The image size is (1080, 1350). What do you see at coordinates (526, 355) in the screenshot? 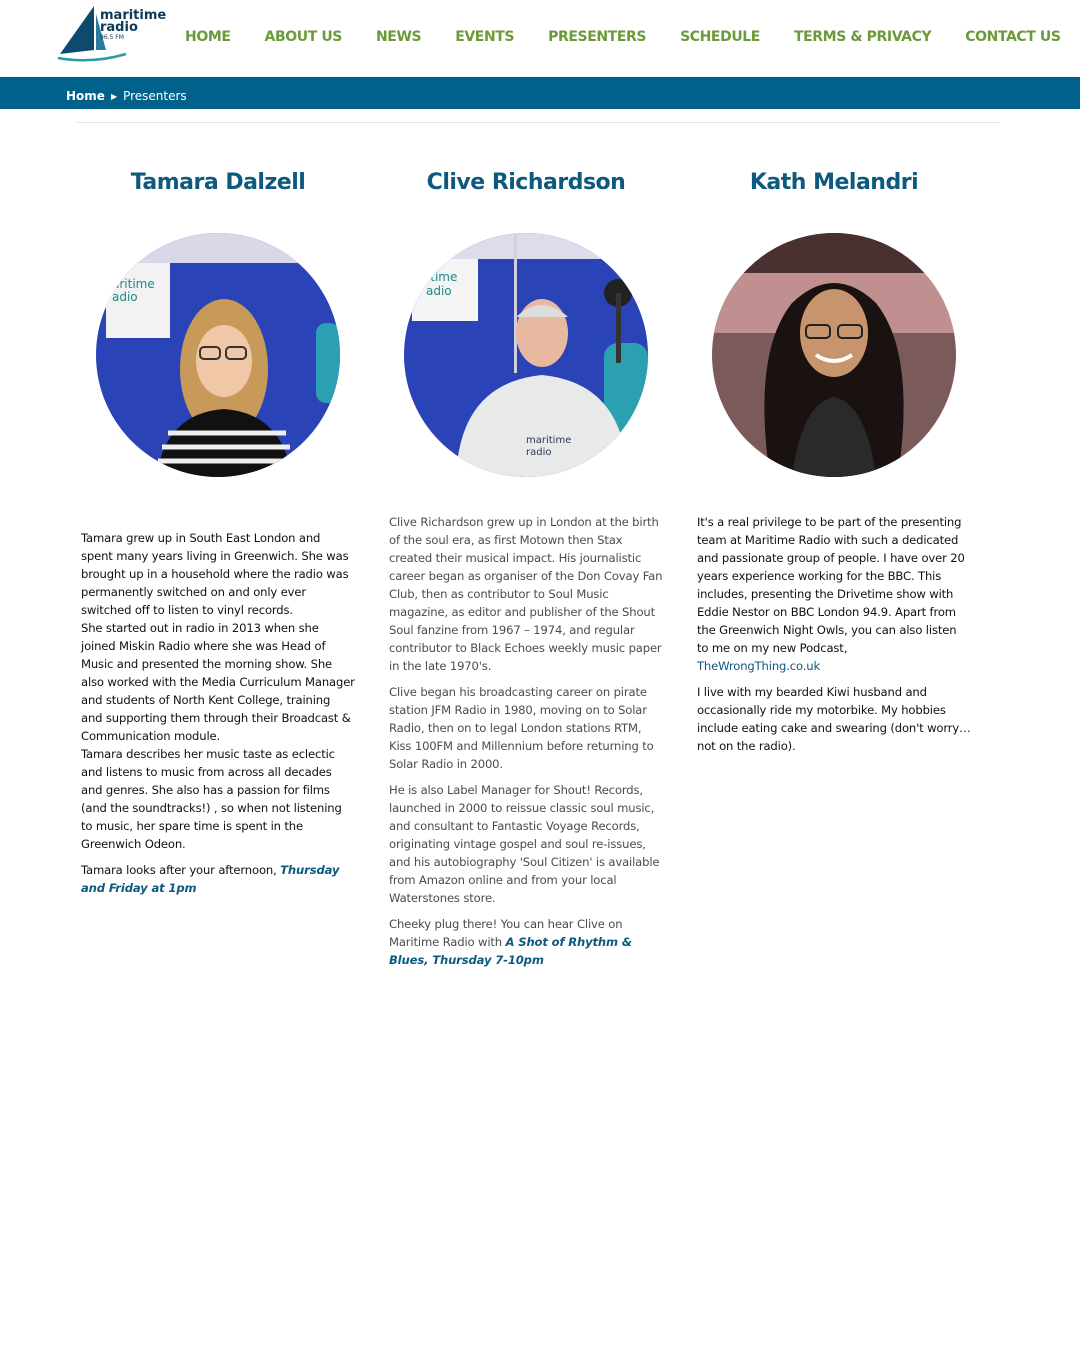
I see `presenter-photo: ritime adio maritime radio` at bounding box center [526, 355].